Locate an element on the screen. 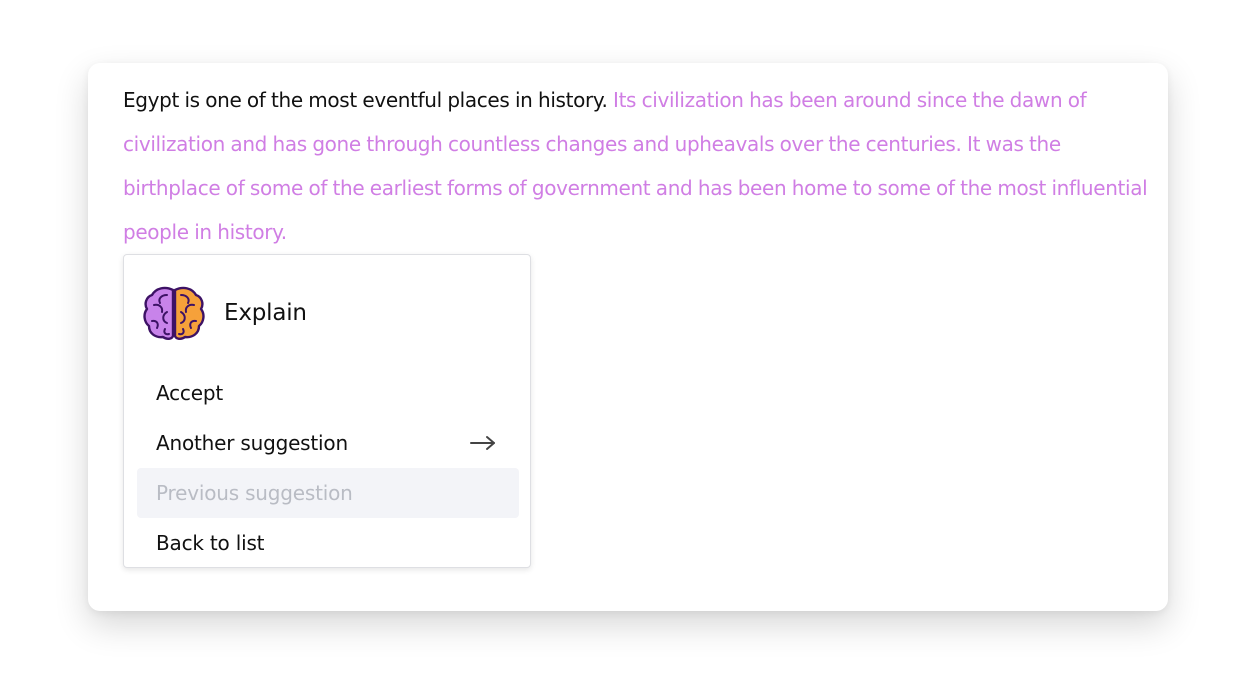 This screenshot has height=674, width=1256. brain-icon is located at coordinates (174, 313).